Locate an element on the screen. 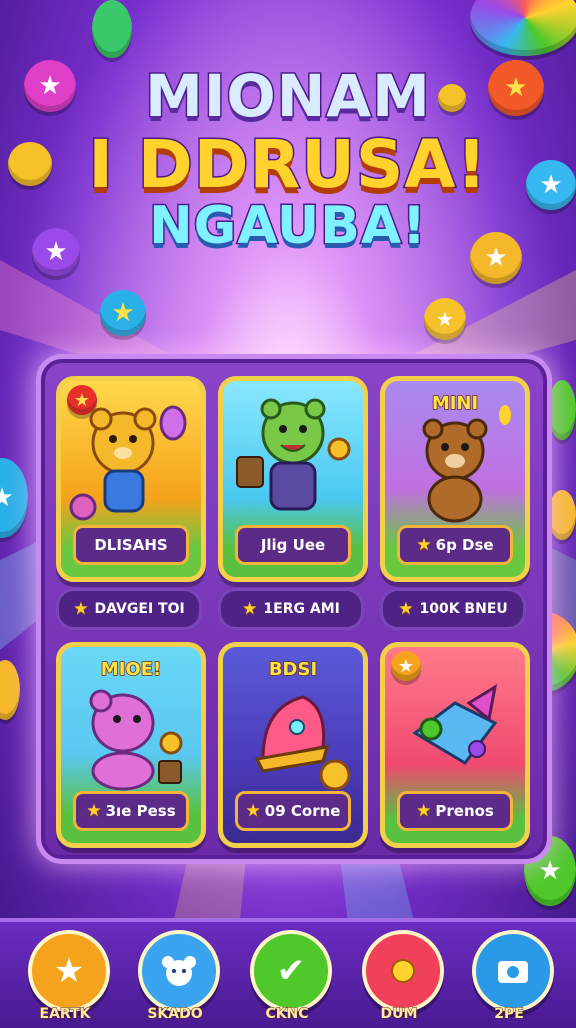 This screenshot has height=1028, width=576. nav-label: 2PE is located at coordinates (509, 1014).